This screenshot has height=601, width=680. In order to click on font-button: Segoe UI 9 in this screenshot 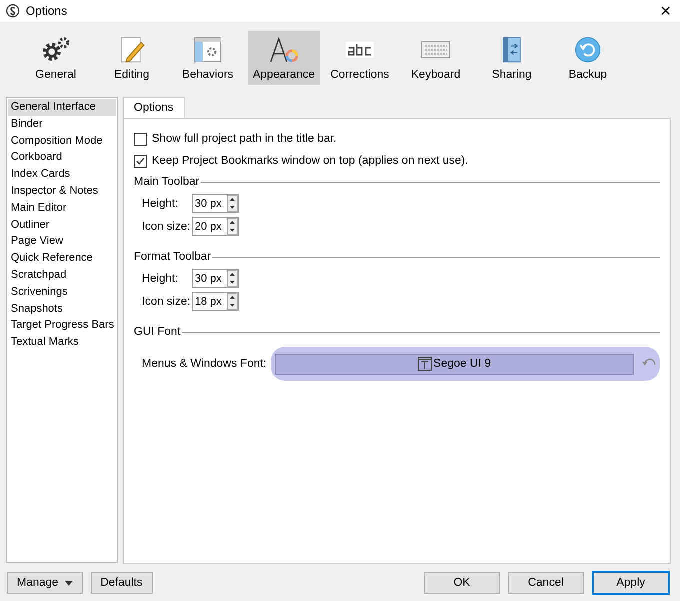, I will do `click(454, 364)`.